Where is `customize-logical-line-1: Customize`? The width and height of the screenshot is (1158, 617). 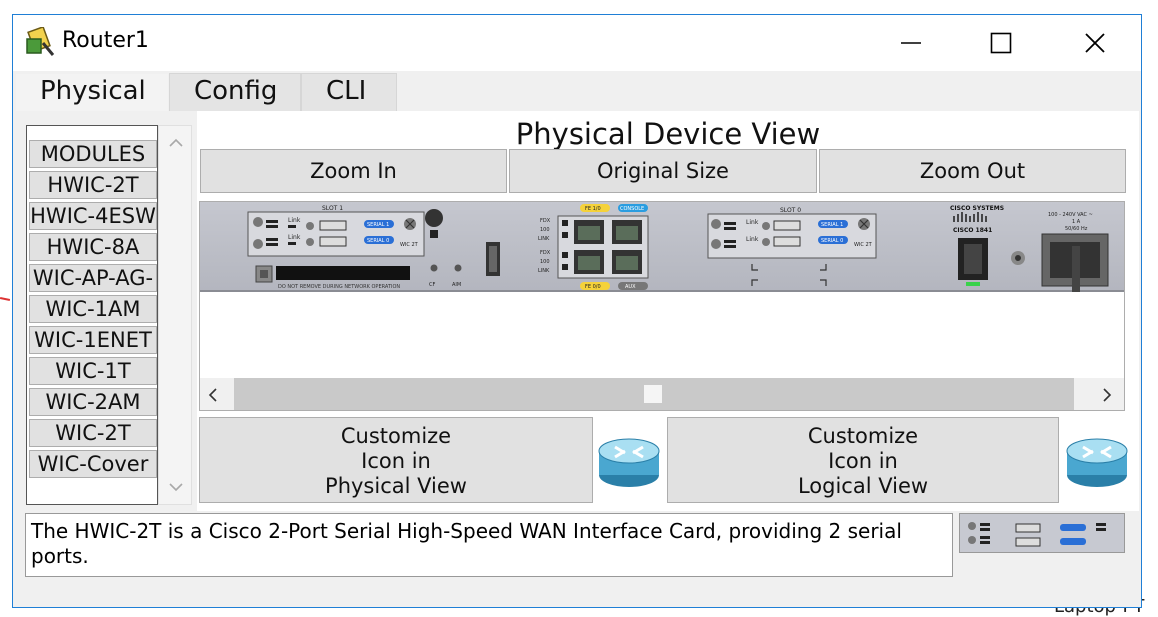 customize-logical-line-1: Customize is located at coordinates (863, 436).